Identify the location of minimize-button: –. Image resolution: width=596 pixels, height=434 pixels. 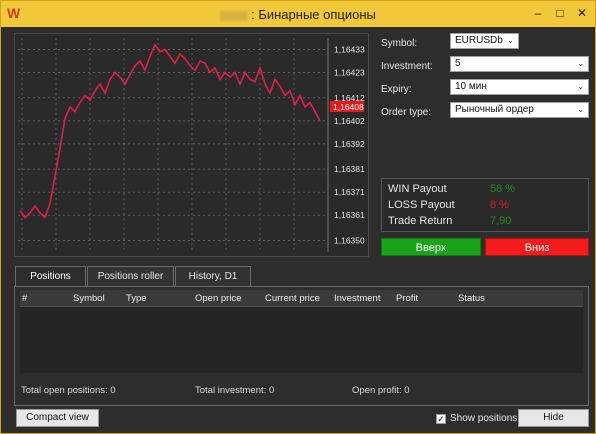
(538, 13).